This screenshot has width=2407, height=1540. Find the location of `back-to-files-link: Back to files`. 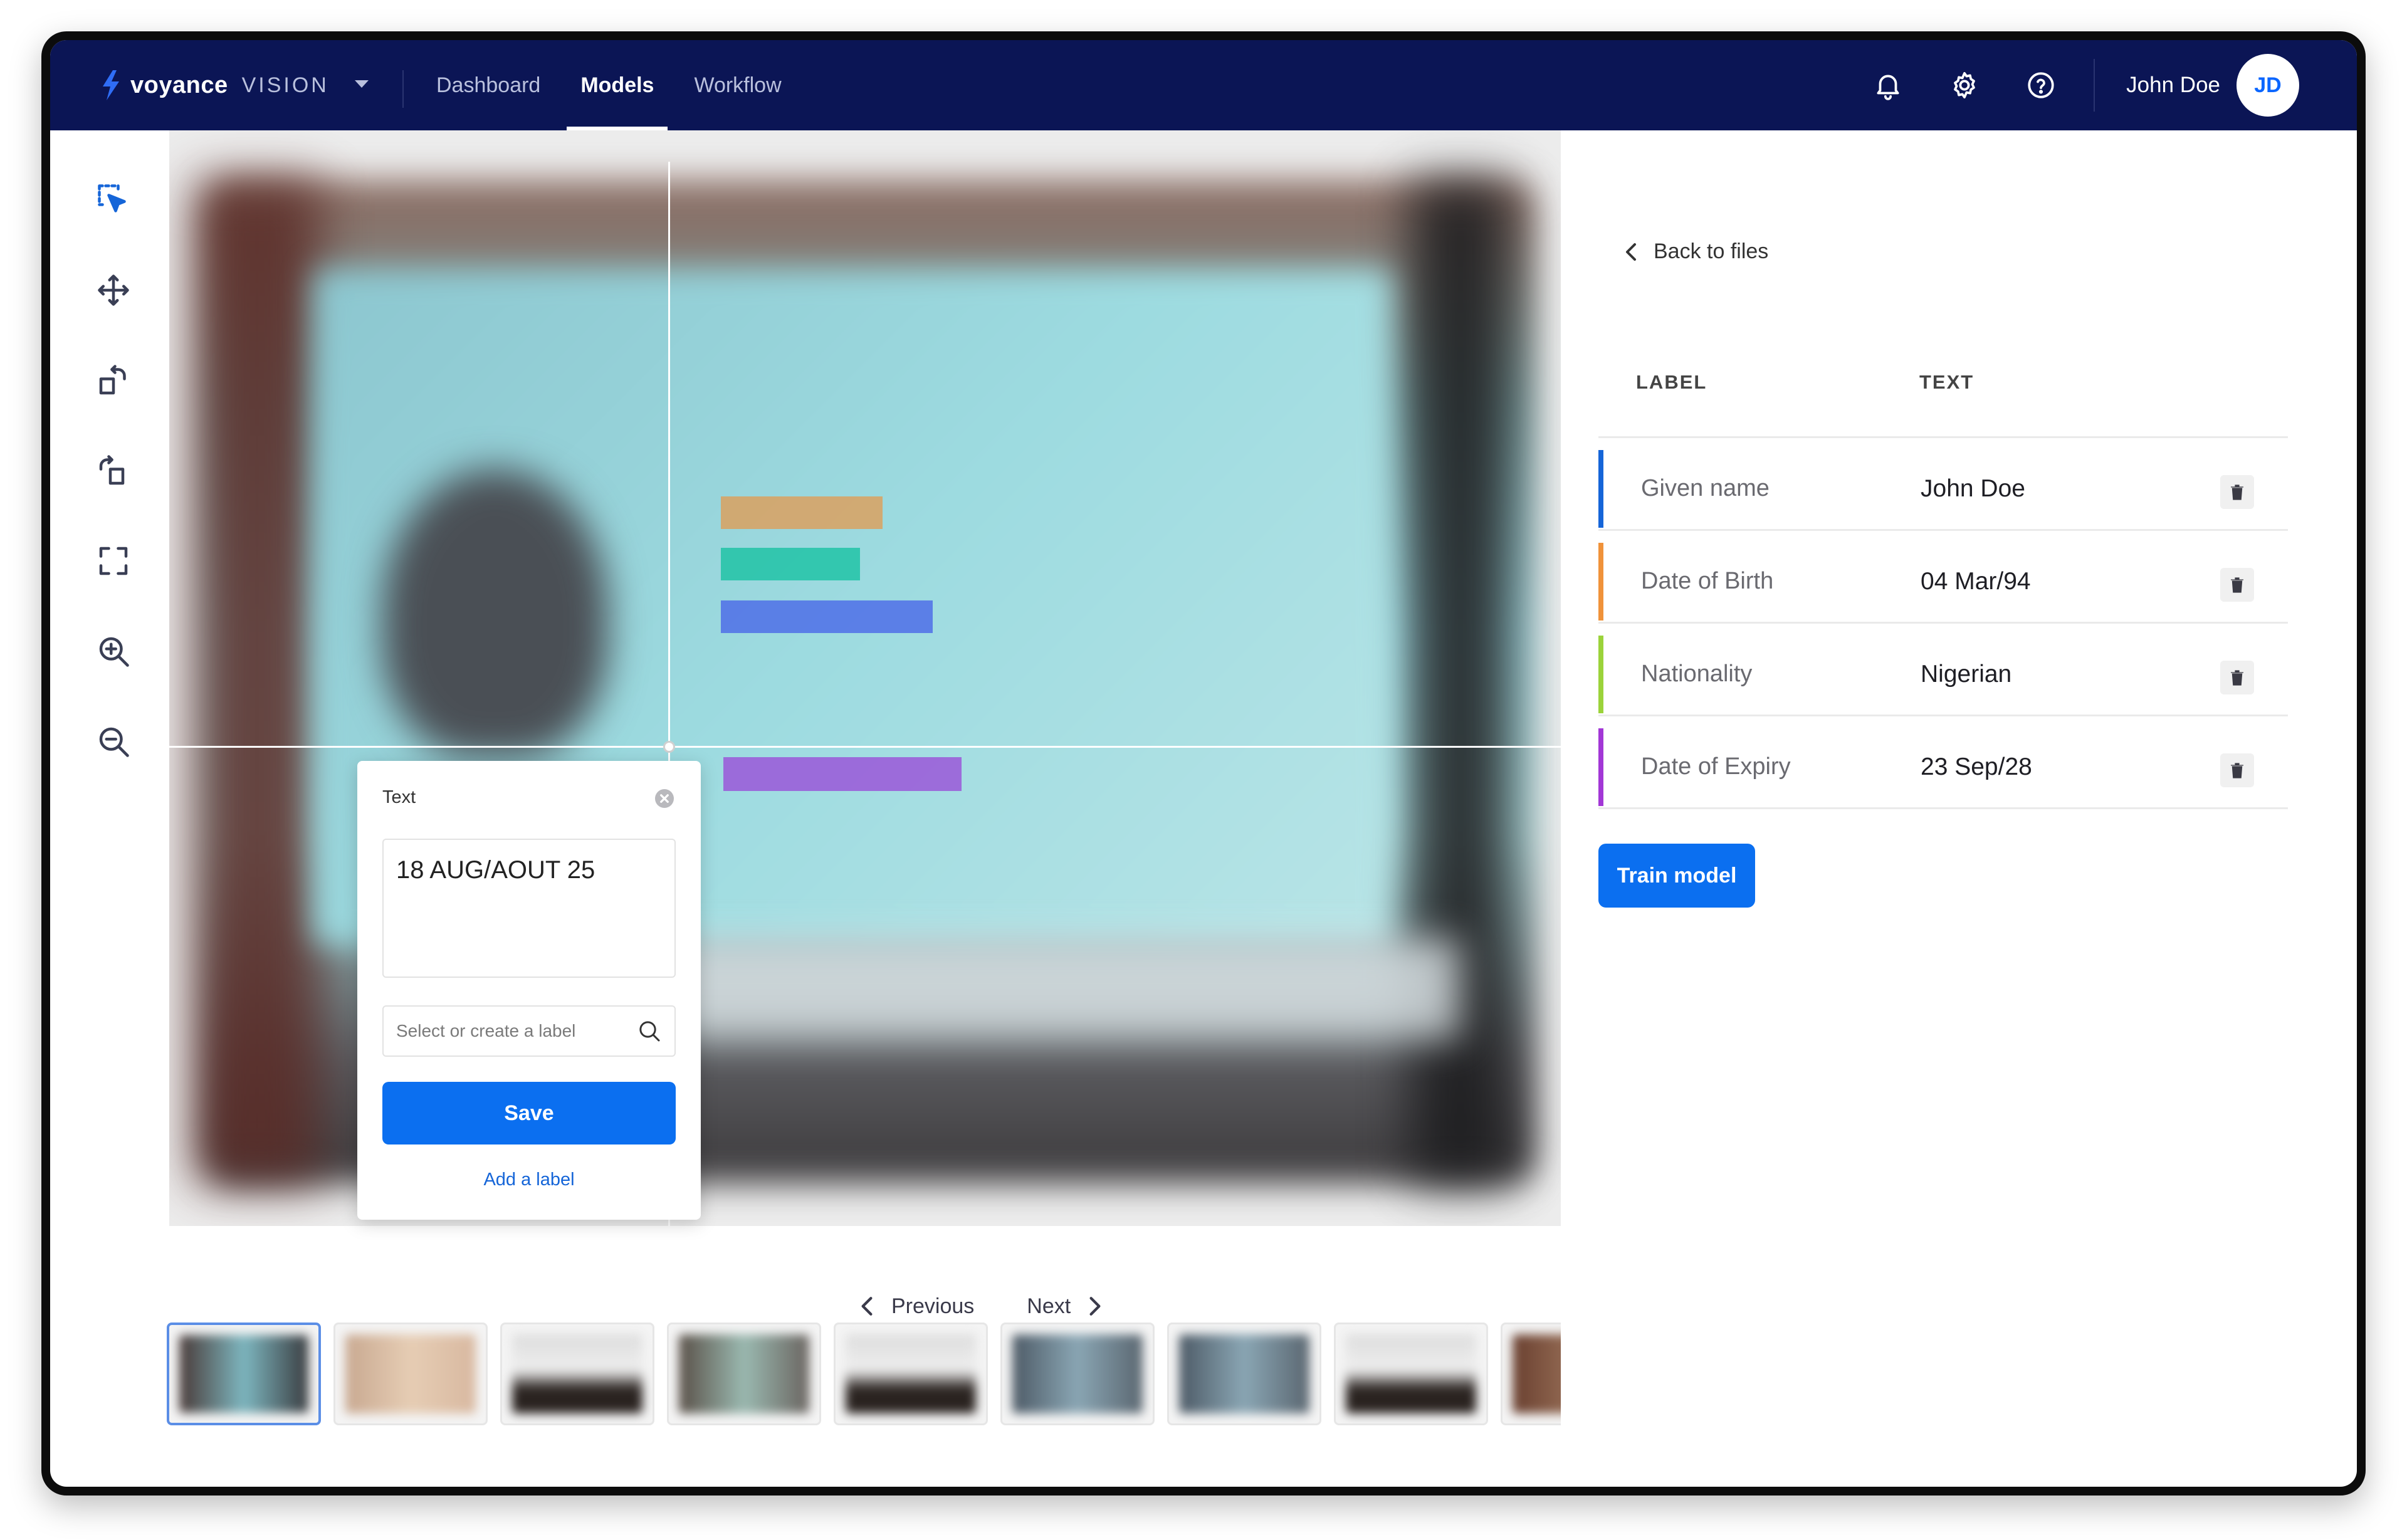

back-to-files-link: Back to files is located at coordinates (1696, 251).